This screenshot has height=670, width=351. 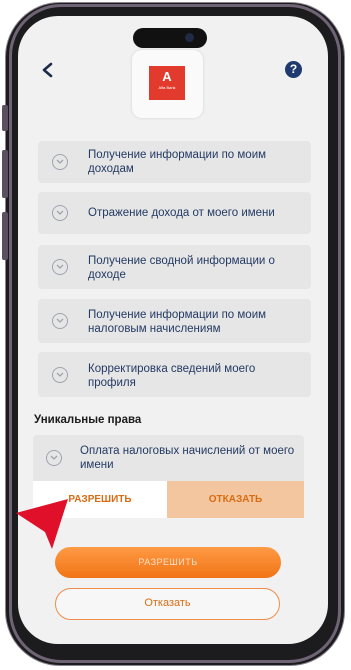 I want to click on permission-label: Корректировка сведений моего профиля, so click(x=172, y=376).